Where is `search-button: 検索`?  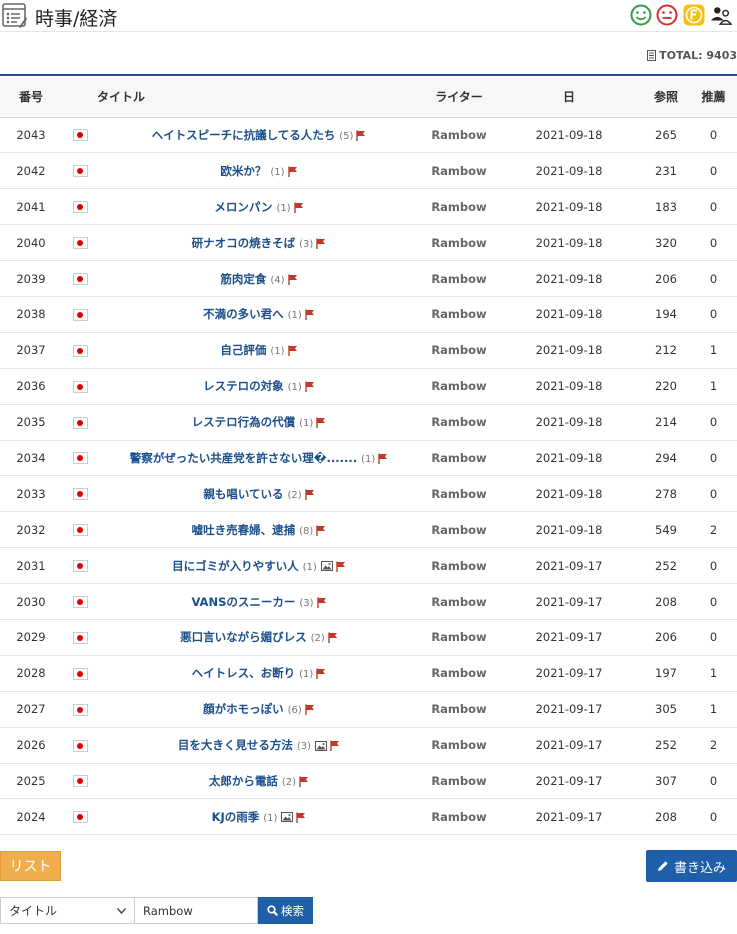 search-button: 検索 is located at coordinates (285, 910).